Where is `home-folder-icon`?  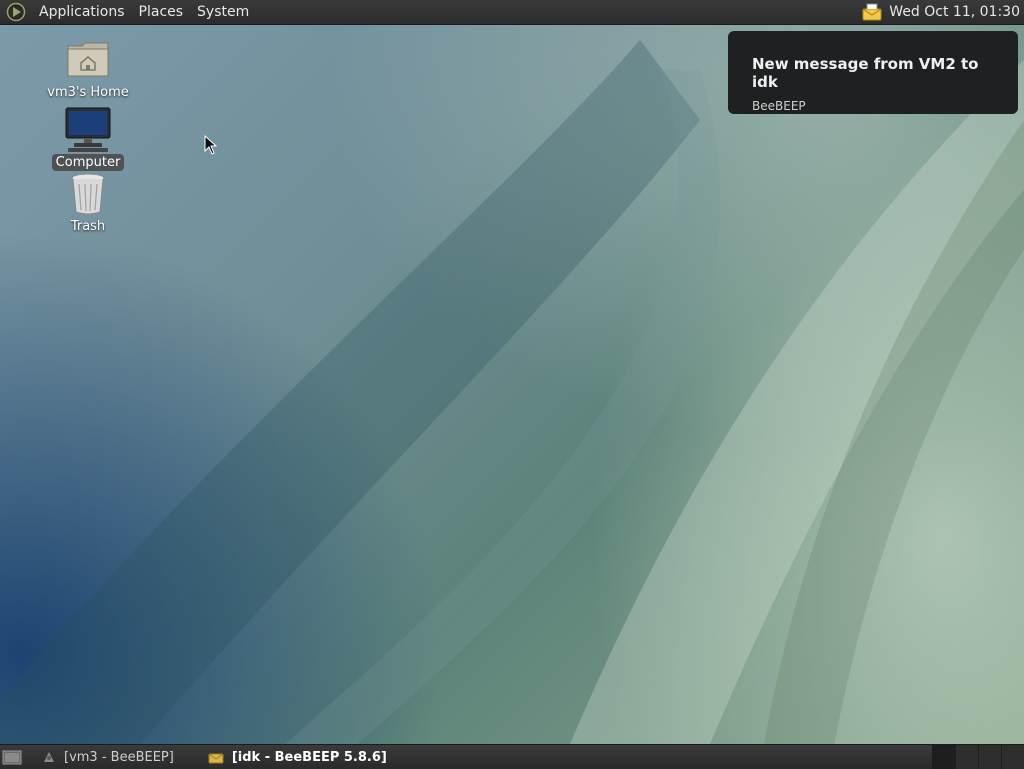 home-folder-icon is located at coordinates (88, 59).